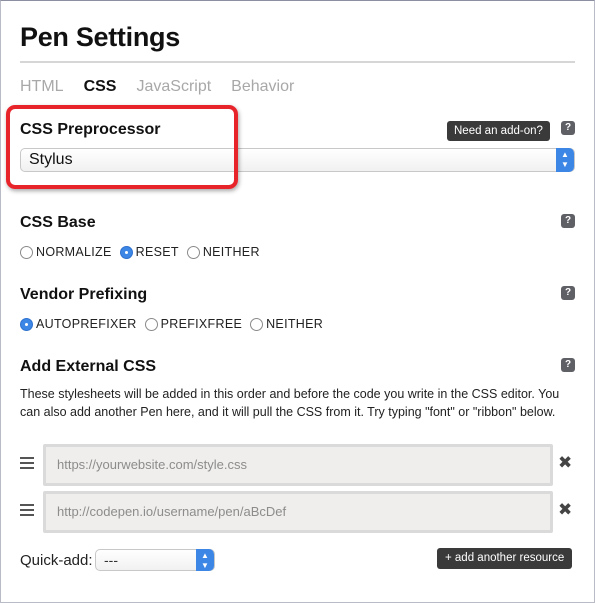 The height and width of the screenshot is (603, 595). I want to click on tab-behavior: Behavior, so click(262, 87).